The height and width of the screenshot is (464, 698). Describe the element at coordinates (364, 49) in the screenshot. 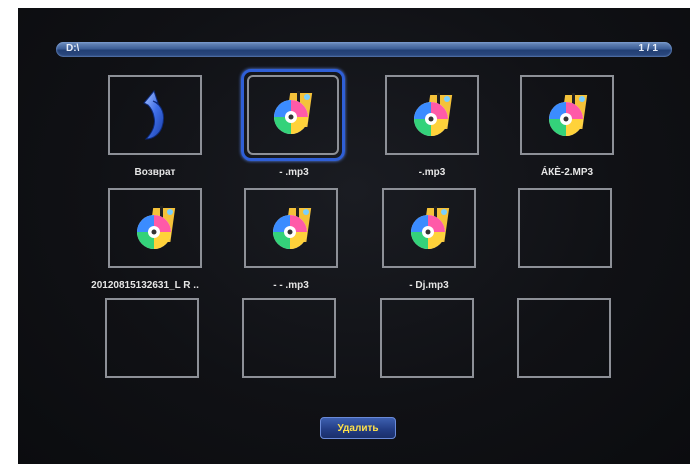

I see `path-bar: D:\ 1 / 1` at that location.